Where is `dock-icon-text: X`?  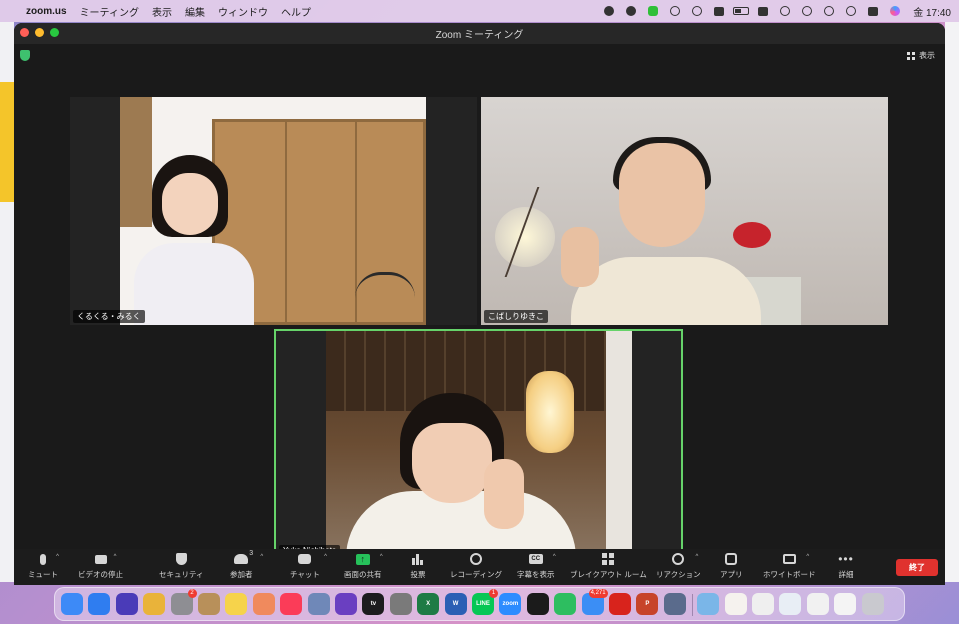
dock-icon-text: X is located at coordinates (428, 604).